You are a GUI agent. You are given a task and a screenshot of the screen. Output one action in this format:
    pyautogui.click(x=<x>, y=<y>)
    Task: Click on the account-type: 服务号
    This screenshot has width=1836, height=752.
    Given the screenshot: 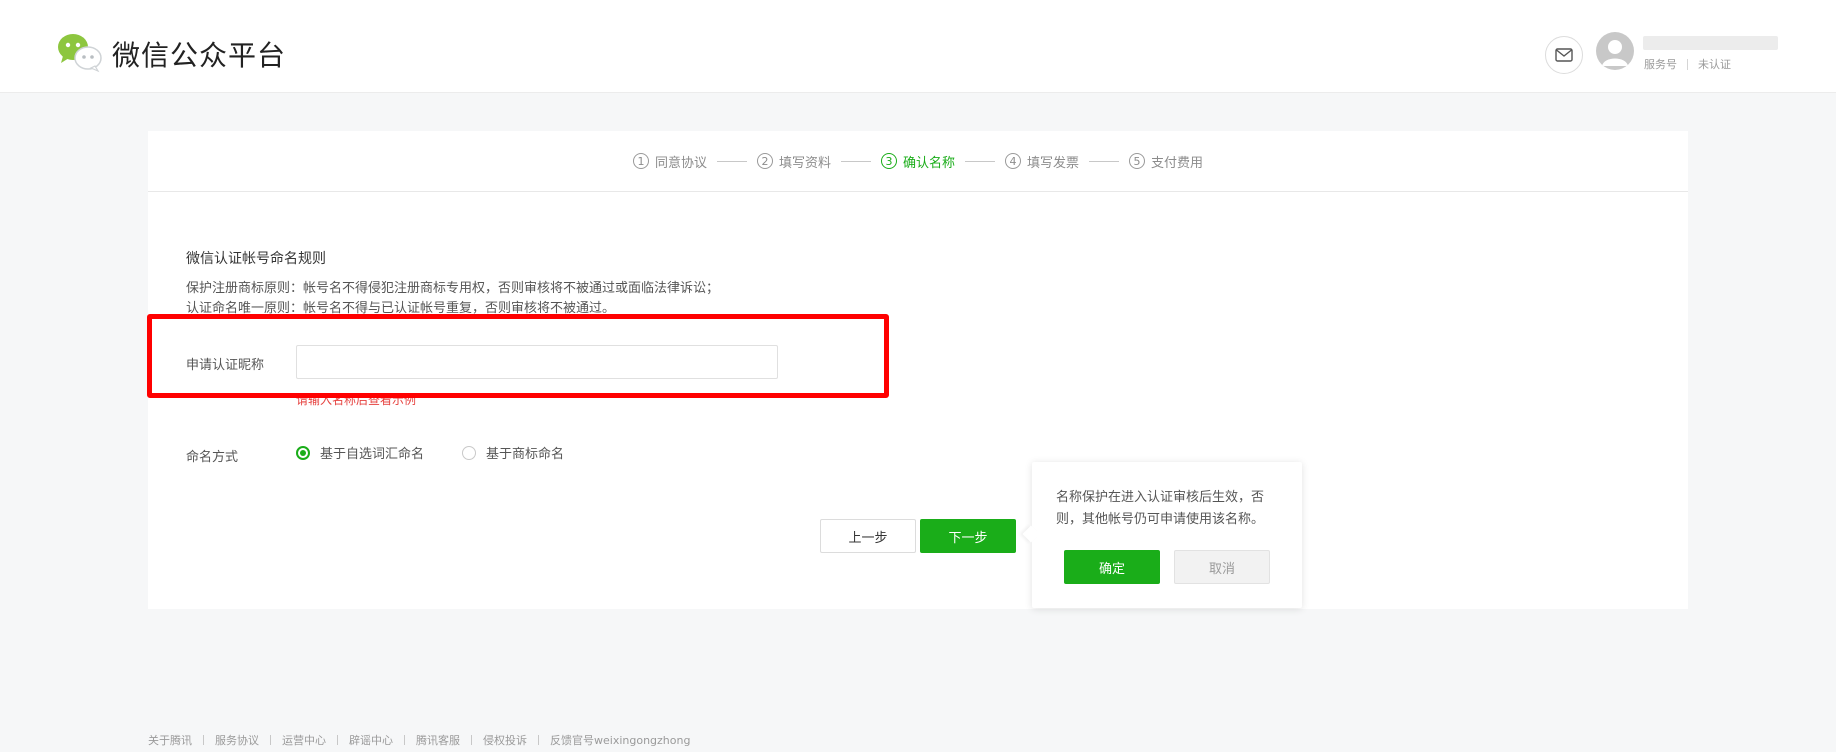 What is the action you would take?
    pyautogui.click(x=1660, y=64)
    